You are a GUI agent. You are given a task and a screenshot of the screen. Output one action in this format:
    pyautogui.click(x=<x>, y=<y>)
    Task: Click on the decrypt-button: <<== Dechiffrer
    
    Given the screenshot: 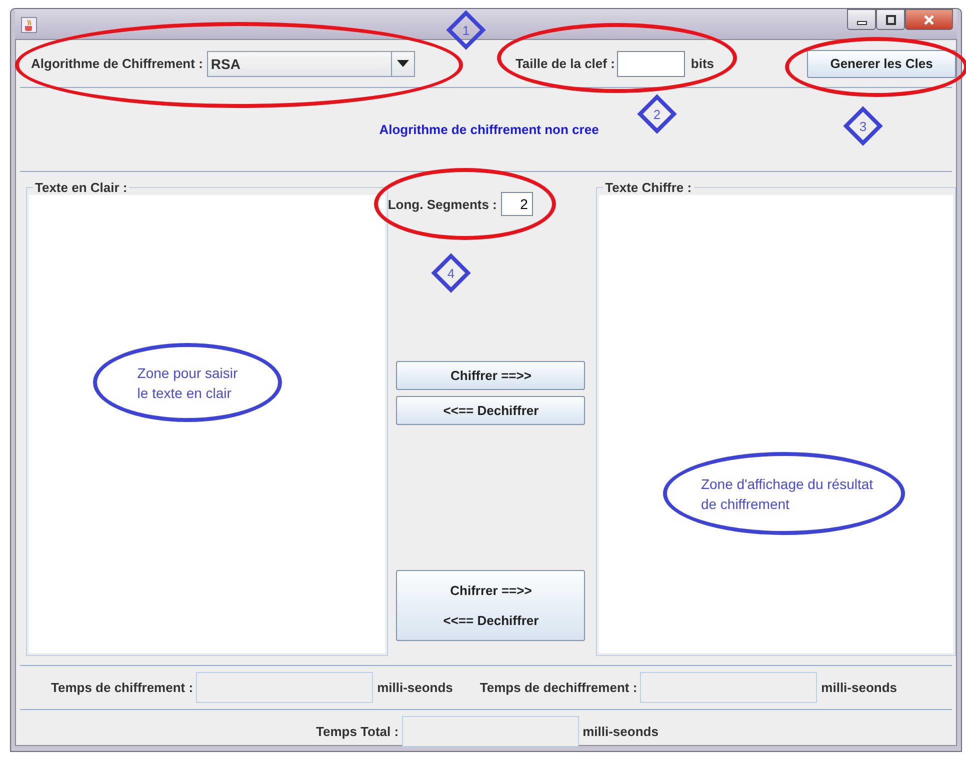 What is the action you would take?
    pyautogui.click(x=491, y=410)
    